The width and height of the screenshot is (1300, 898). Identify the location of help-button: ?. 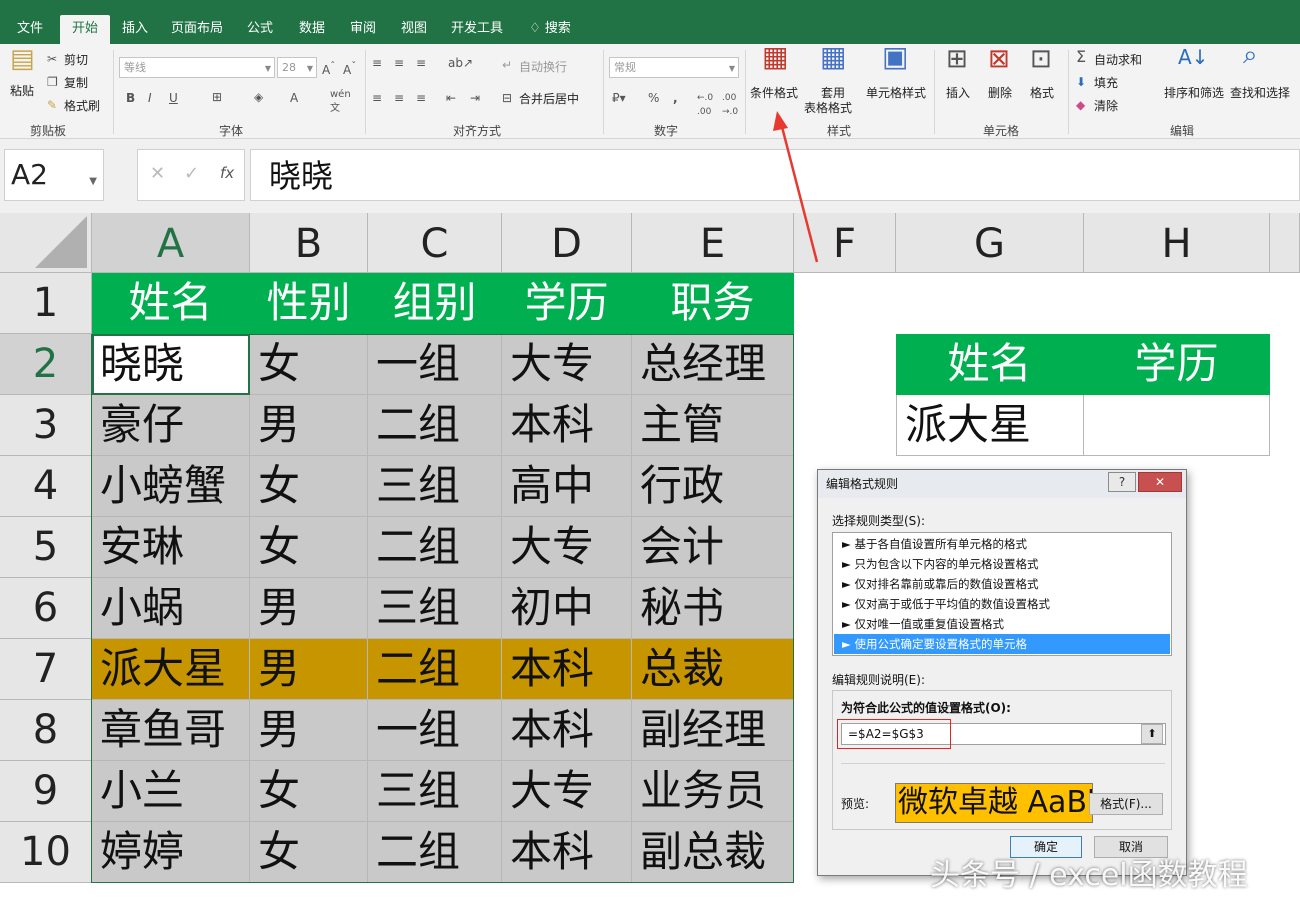
(1122, 482).